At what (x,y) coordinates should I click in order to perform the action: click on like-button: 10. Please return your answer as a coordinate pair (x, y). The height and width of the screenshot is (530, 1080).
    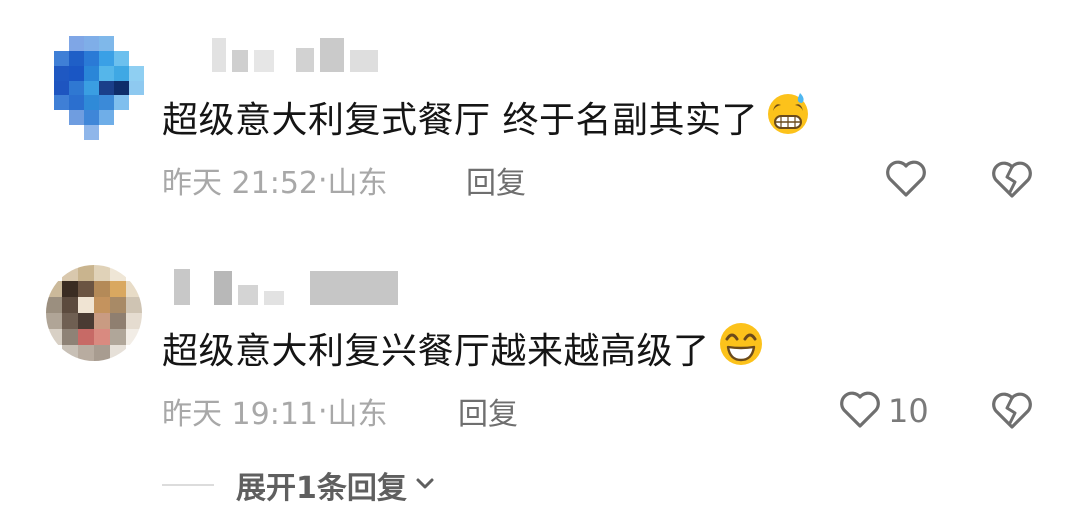
    Looking at the image, I should click on (883, 411).